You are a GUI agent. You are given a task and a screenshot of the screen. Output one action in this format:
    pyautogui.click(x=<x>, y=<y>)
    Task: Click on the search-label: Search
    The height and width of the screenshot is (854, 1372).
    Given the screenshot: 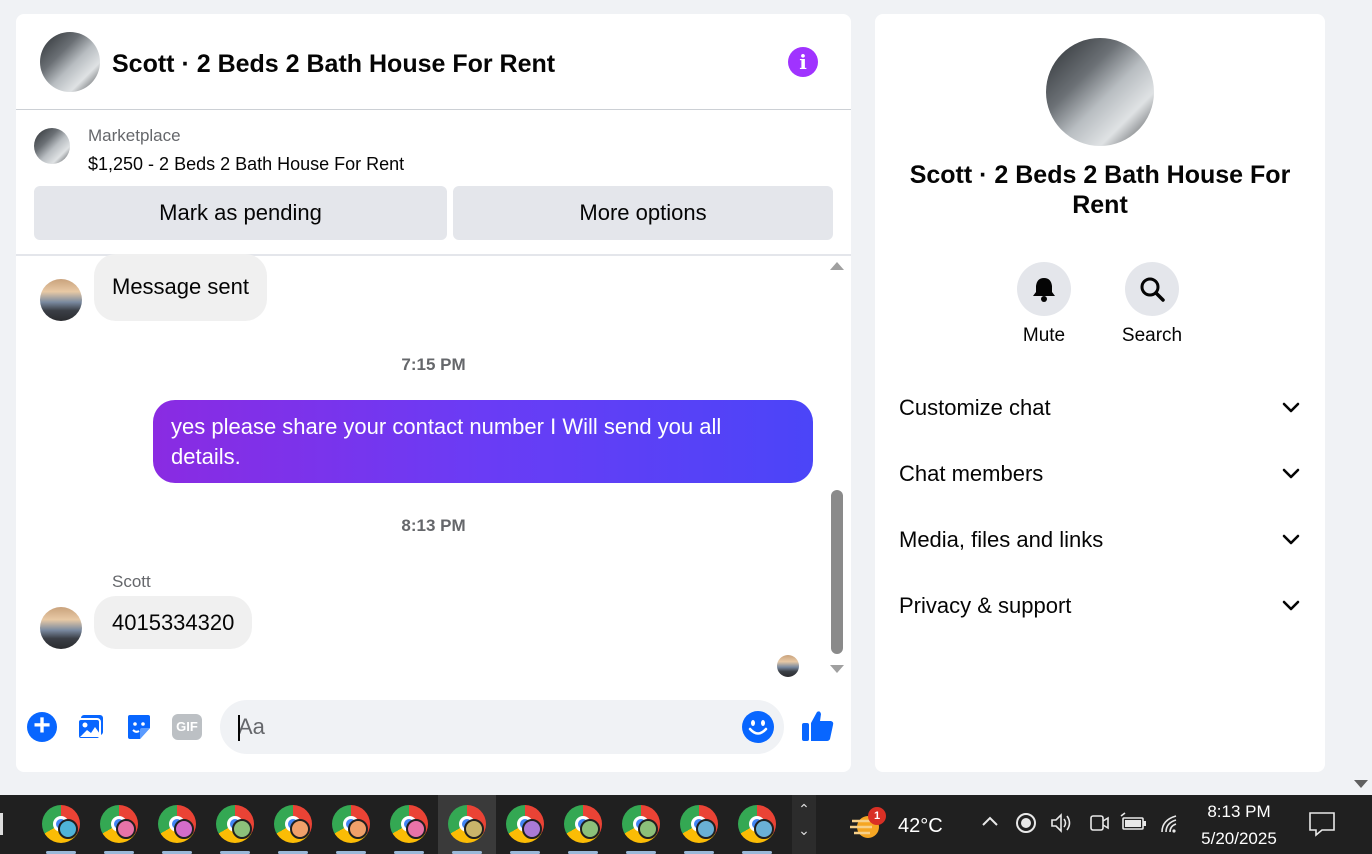 What is the action you would take?
    pyautogui.click(x=1152, y=335)
    